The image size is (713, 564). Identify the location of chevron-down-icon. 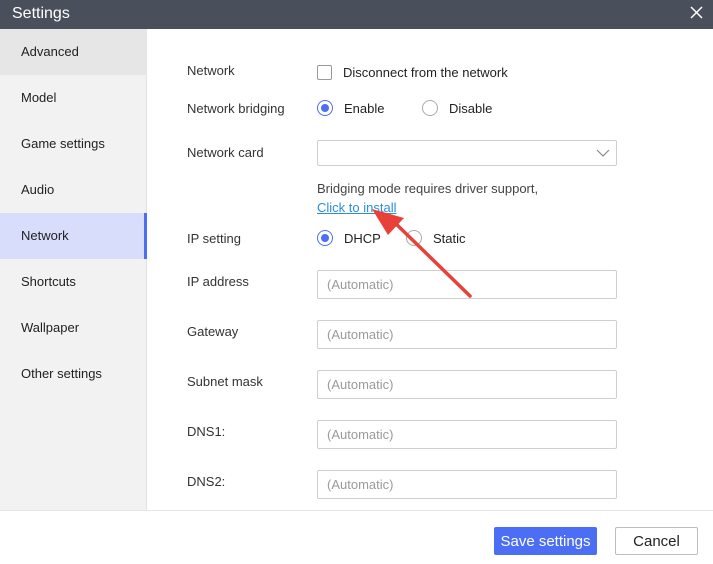
(603, 153).